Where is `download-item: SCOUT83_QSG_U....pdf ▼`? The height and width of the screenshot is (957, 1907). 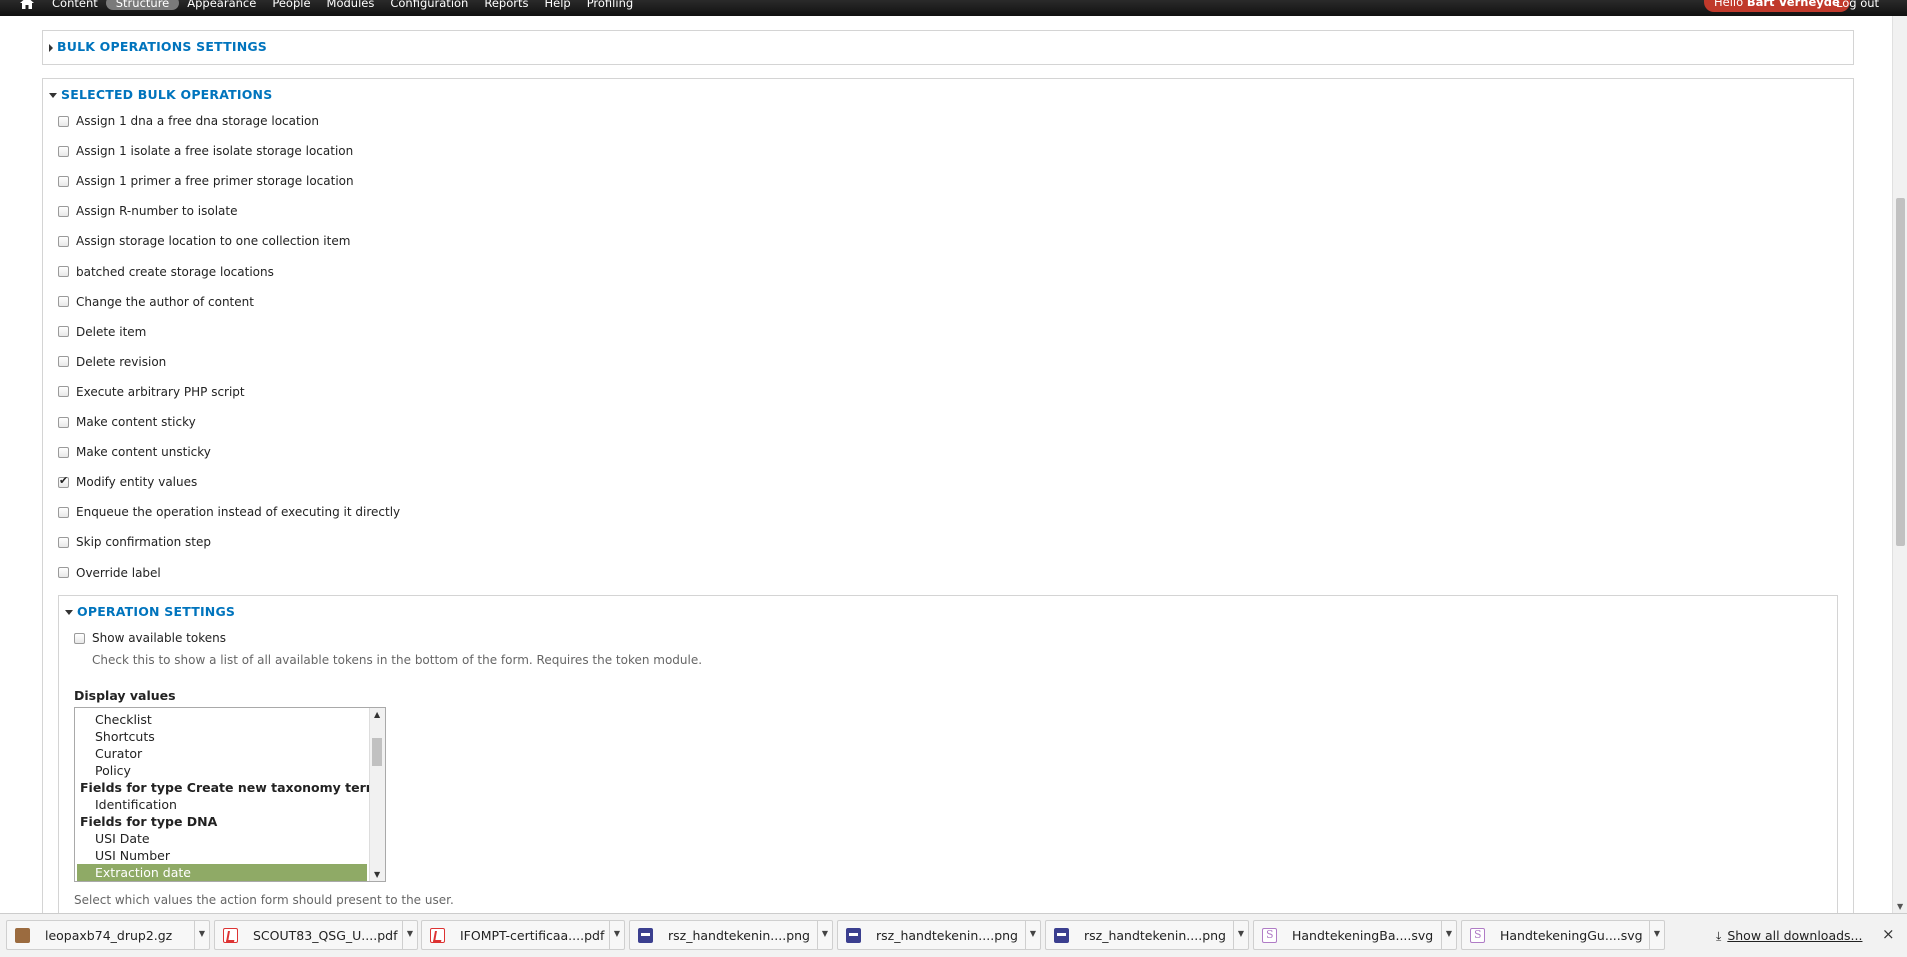
download-item: SCOUT83_QSG_U....pdf ▼ is located at coordinates (316, 935).